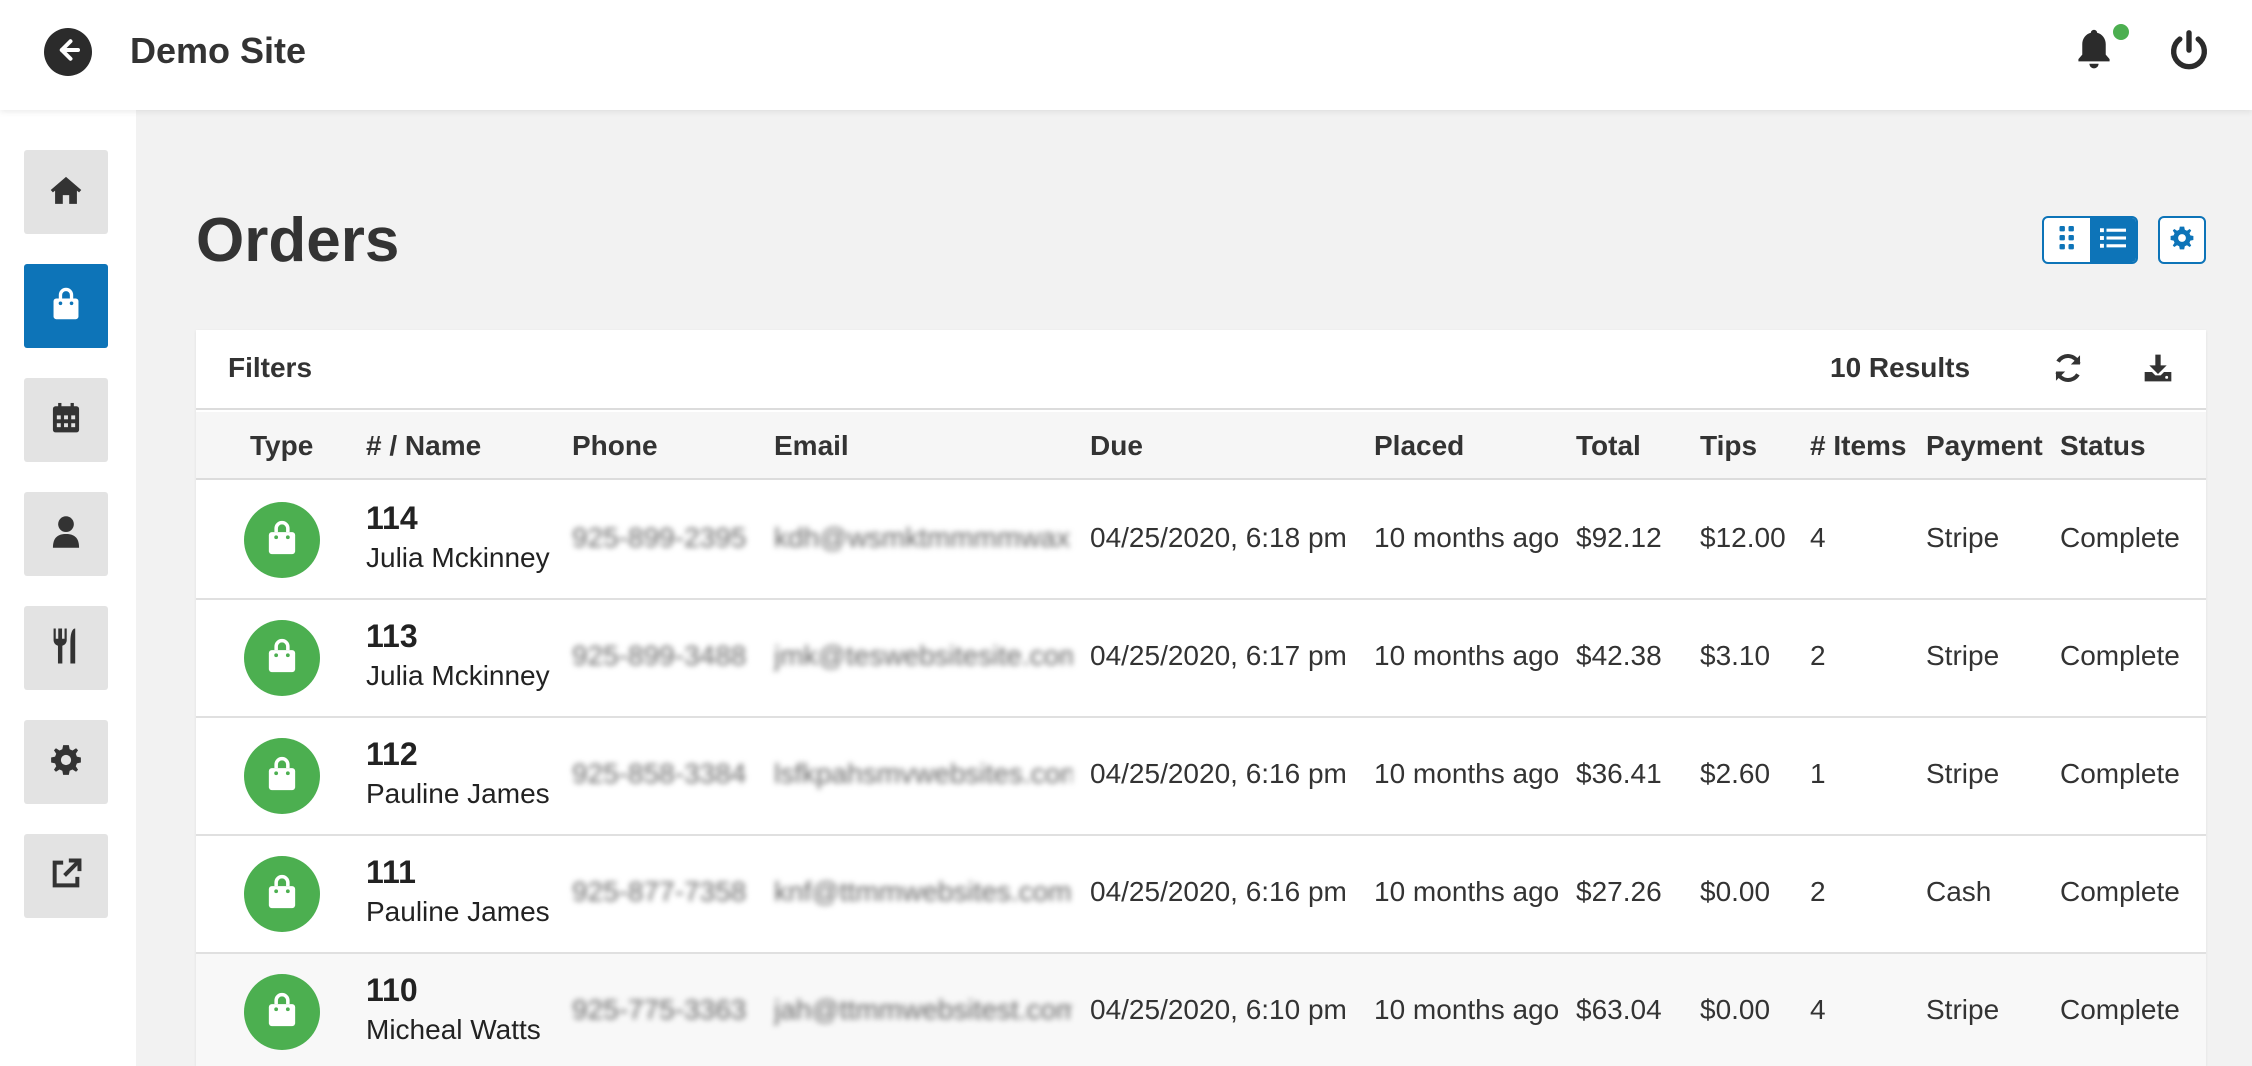  I want to click on calendar-icon, so click(66, 420).